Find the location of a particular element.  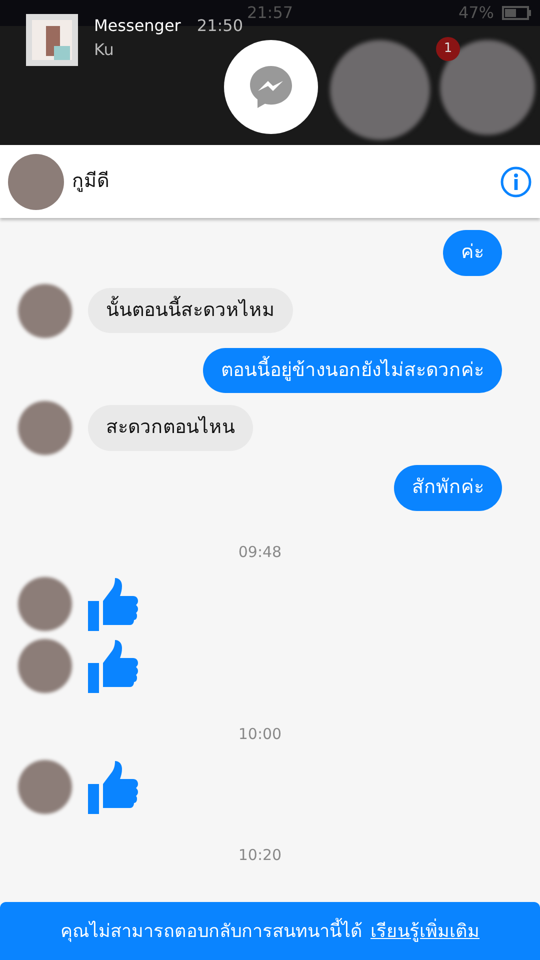

notification-time: 21:50 is located at coordinates (219, 26).